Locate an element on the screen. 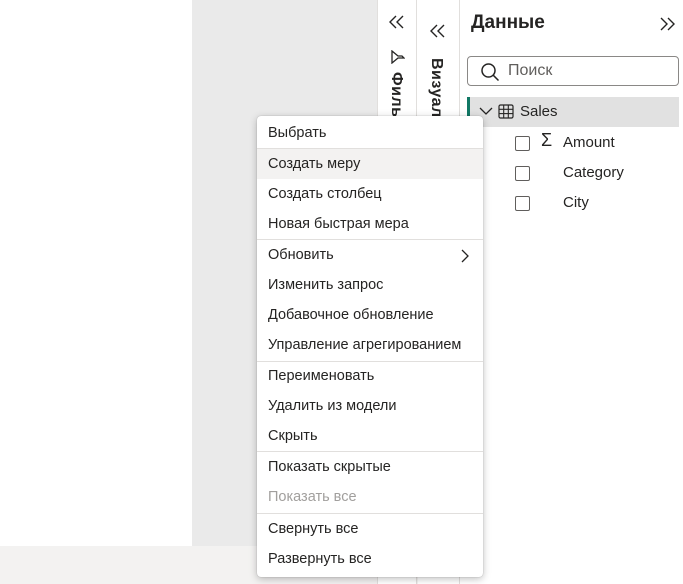  menu-item-new-quick-measure: Новая быстрая мера is located at coordinates (370, 224).